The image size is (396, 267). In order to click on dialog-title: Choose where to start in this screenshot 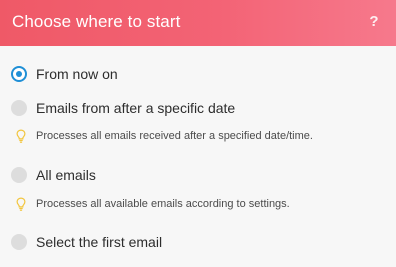, I will do `click(96, 21)`.